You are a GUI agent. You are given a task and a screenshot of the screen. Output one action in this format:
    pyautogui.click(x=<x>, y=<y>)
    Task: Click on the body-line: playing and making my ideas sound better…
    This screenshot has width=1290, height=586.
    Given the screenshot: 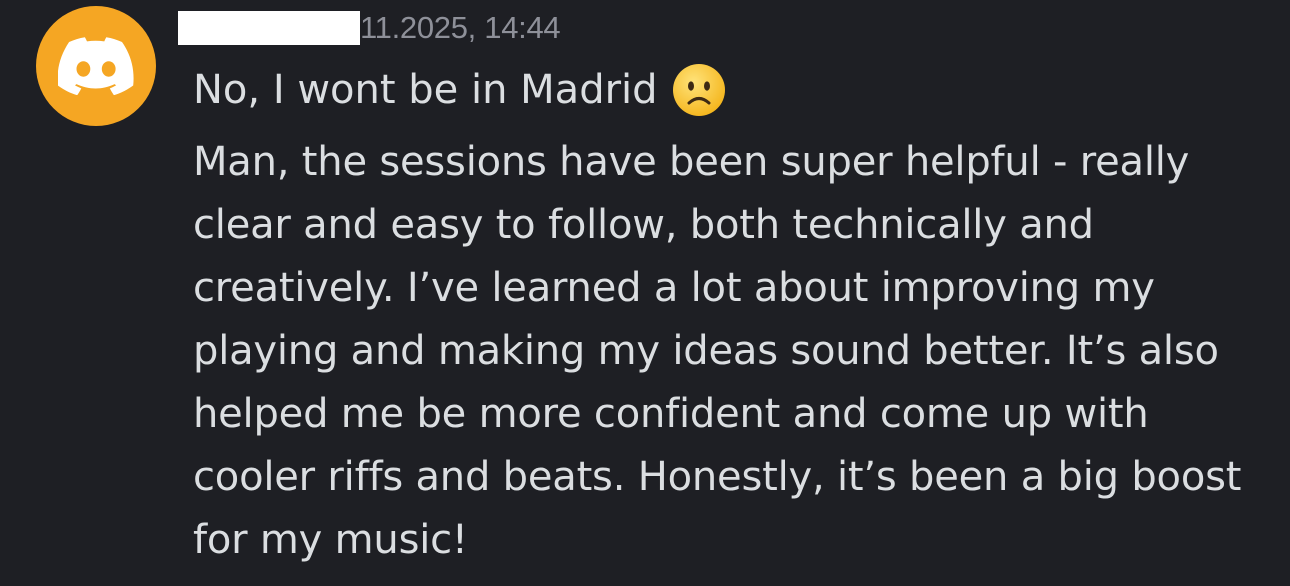 What is the action you would take?
    pyautogui.click(x=706, y=351)
    